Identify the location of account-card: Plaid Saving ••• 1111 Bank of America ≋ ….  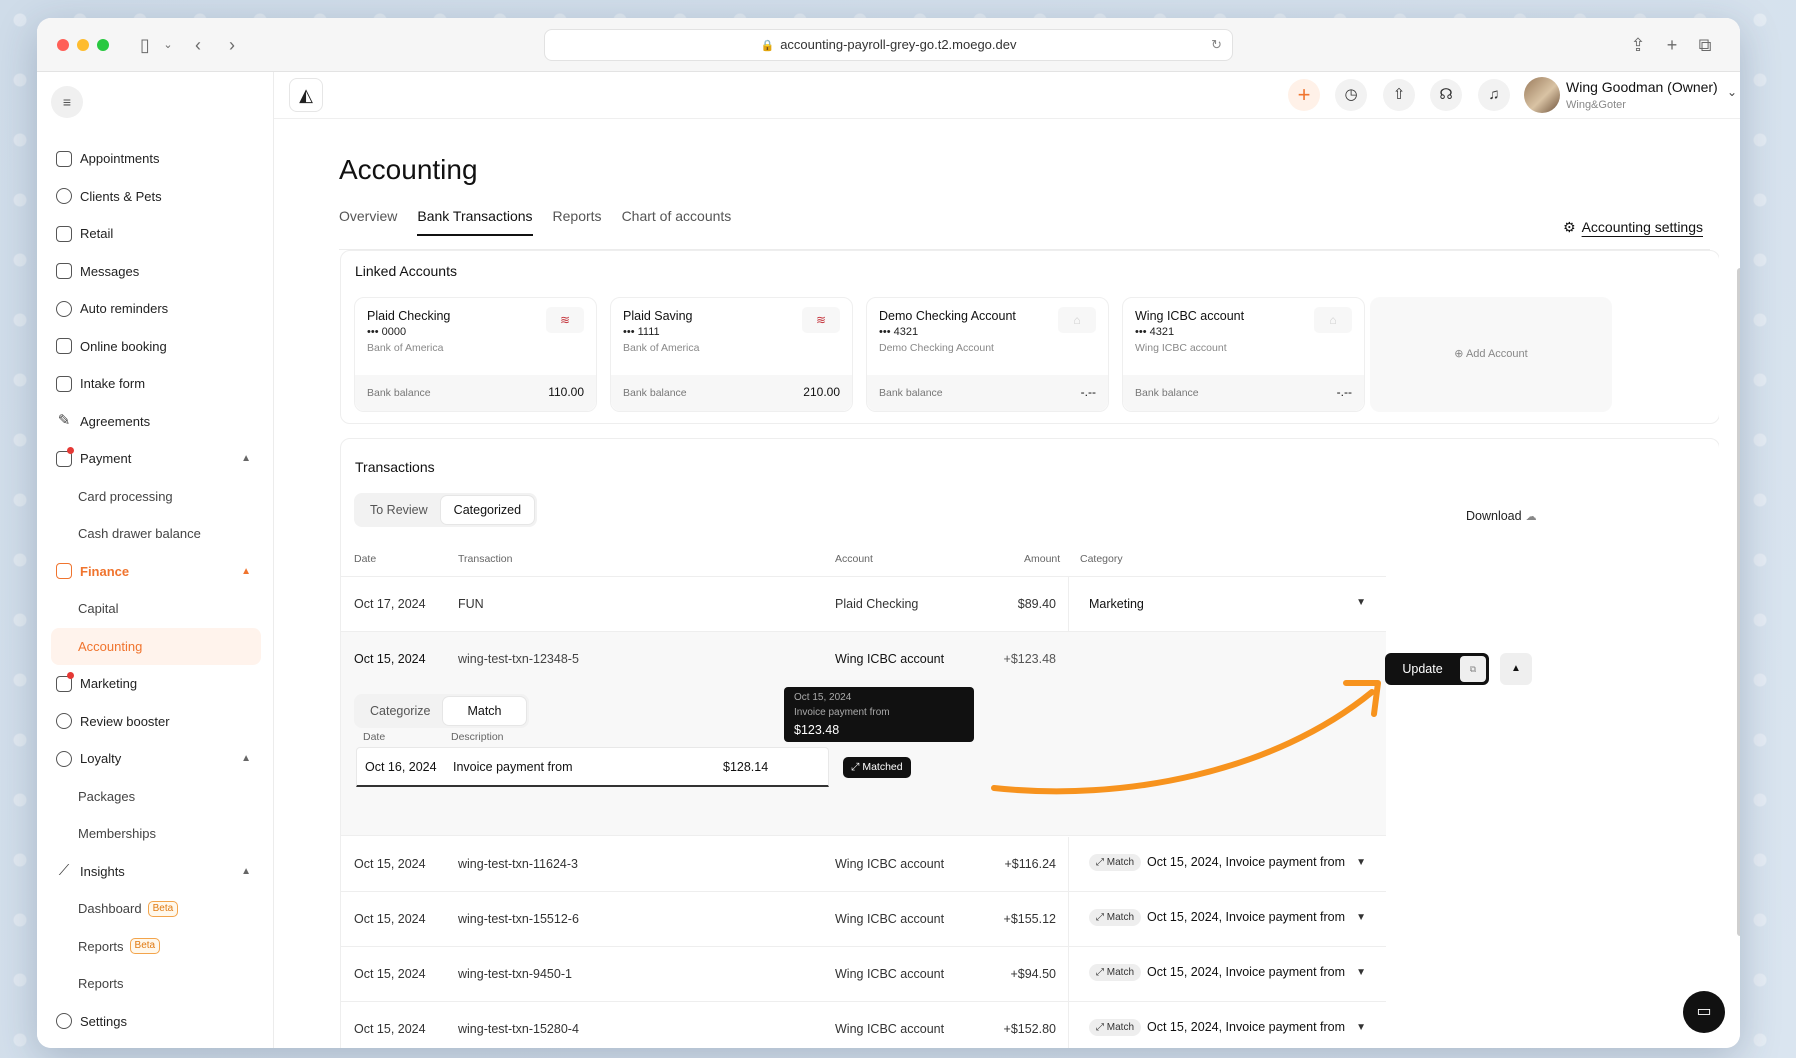
(731, 354).